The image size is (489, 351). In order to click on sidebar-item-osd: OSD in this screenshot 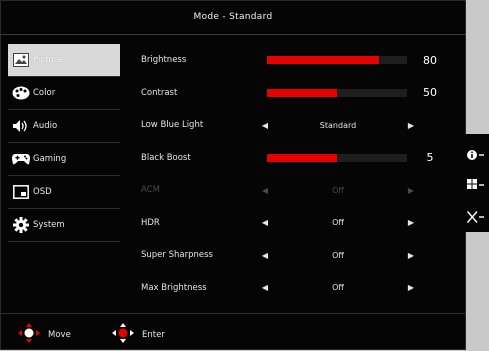, I will do `click(64, 192)`.